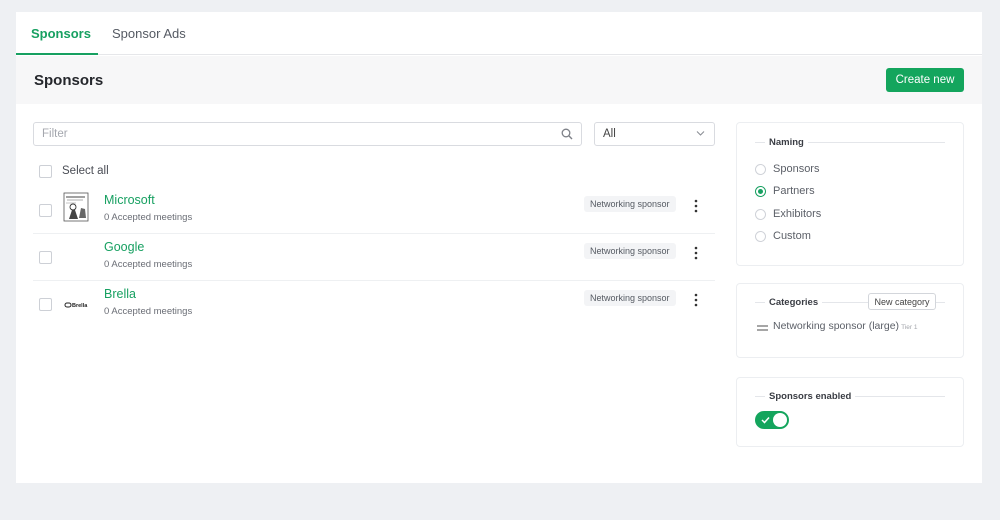 Image resolution: width=1000 pixels, height=520 pixels. What do you see at coordinates (810, 396) in the screenshot?
I see `sponsors-enabled-title: Sponsors enabled` at bounding box center [810, 396].